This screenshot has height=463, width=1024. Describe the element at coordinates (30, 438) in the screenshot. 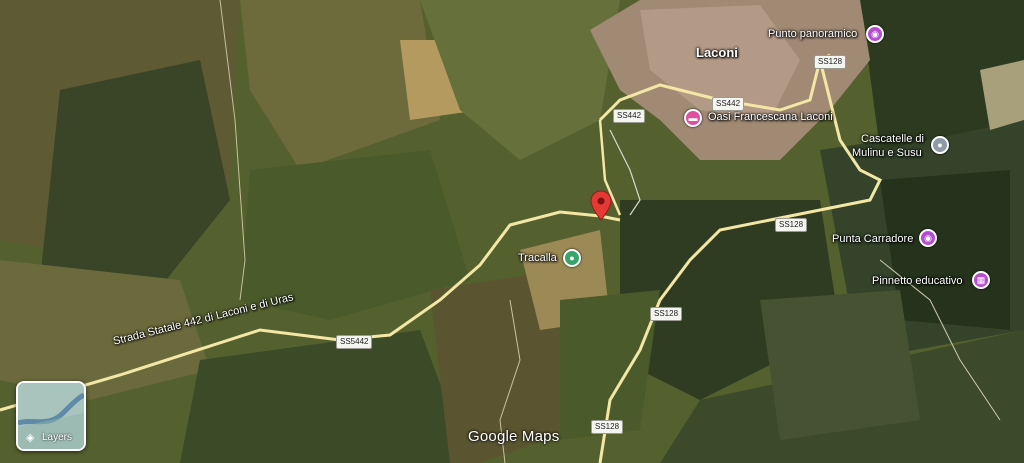

I see `layers-icon: ◈` at that location.